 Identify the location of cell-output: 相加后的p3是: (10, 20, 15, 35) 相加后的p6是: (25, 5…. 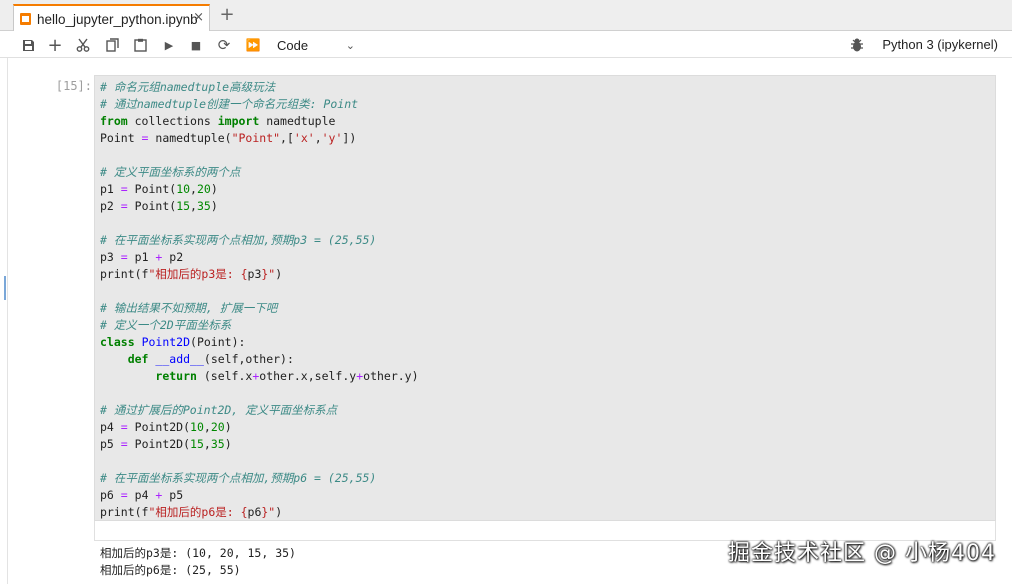
(198, 562).